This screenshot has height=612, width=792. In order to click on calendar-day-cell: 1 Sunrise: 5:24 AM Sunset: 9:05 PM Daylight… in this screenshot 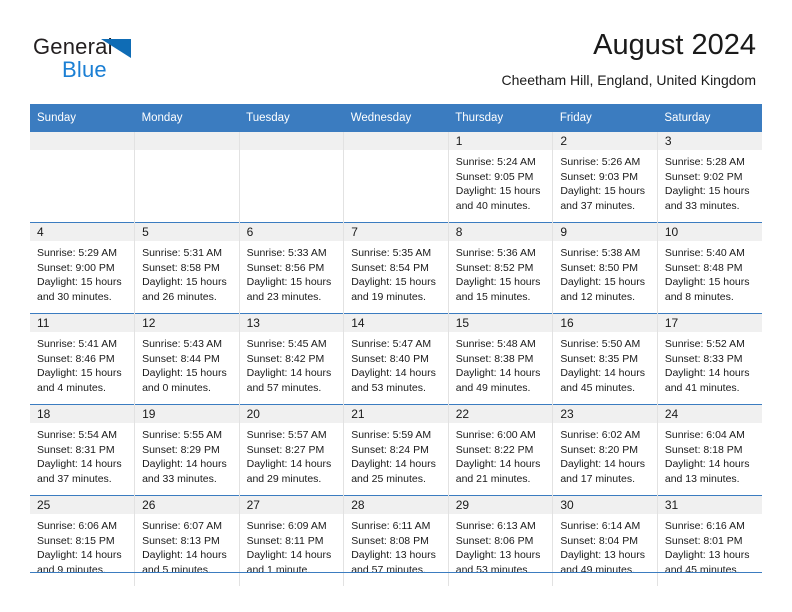, I will do `click(500, 177)`.